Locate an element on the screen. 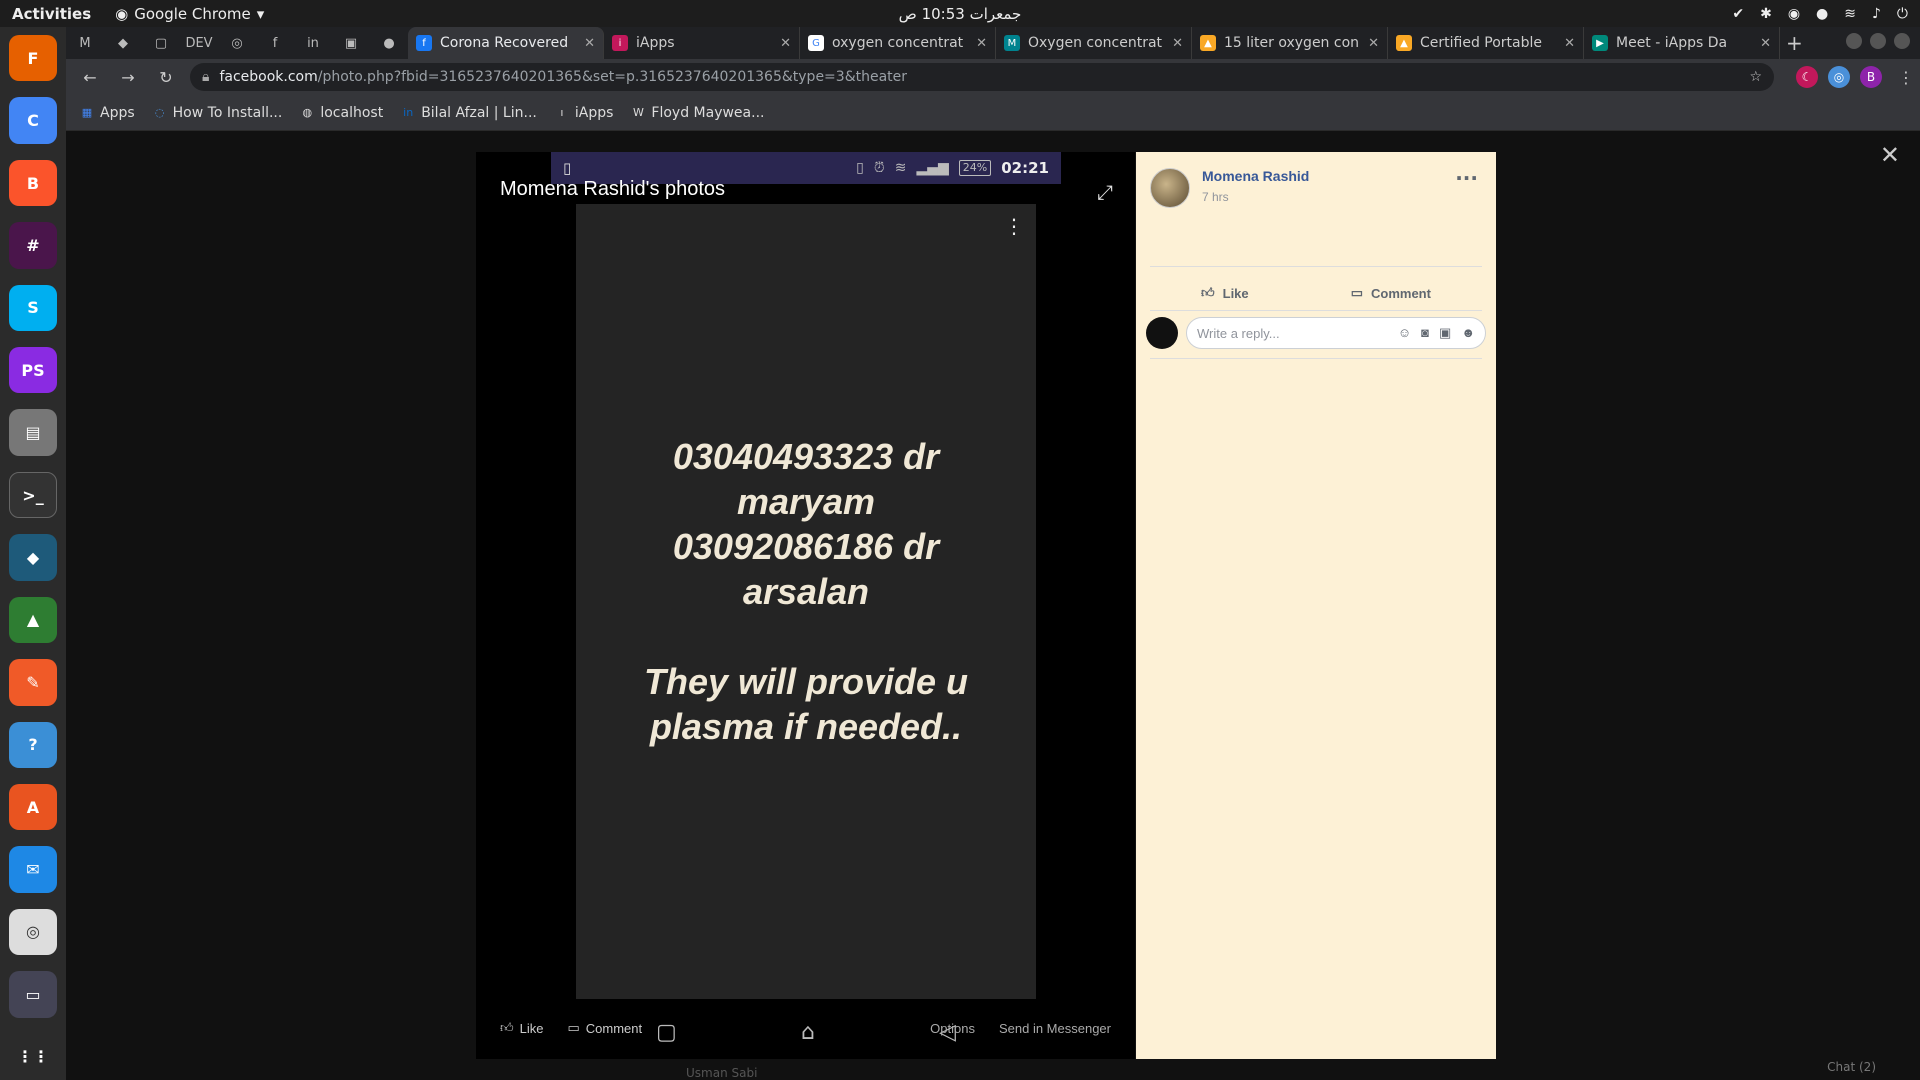 Image resolution: width=1920 pixels, height=1080 pixels. minimize-button is located at coordinates (1854, 41).